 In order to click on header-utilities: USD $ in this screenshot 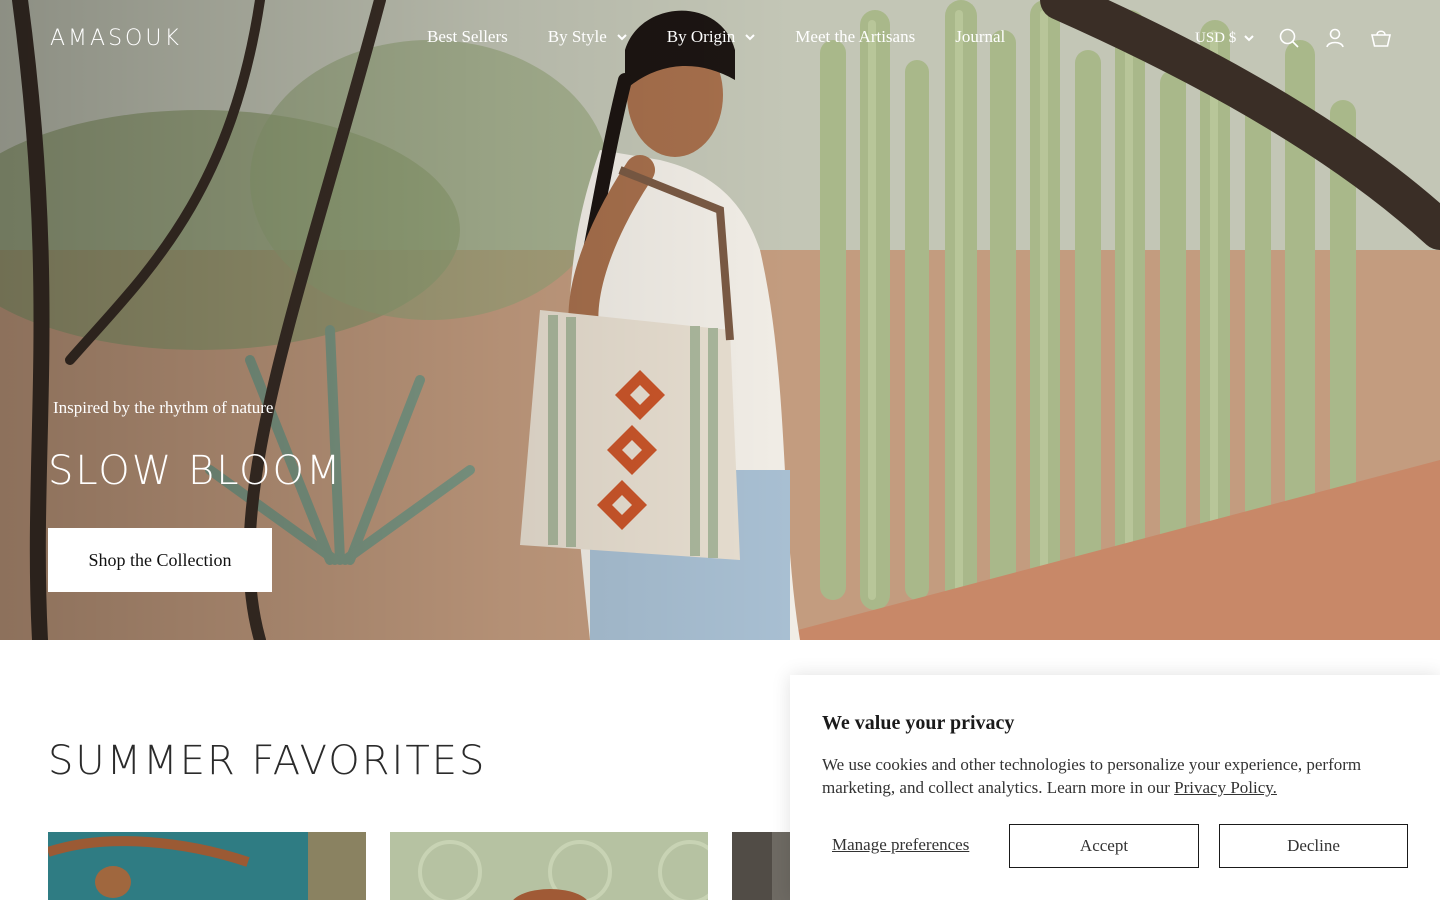, I will do `click(1293, 38)`.